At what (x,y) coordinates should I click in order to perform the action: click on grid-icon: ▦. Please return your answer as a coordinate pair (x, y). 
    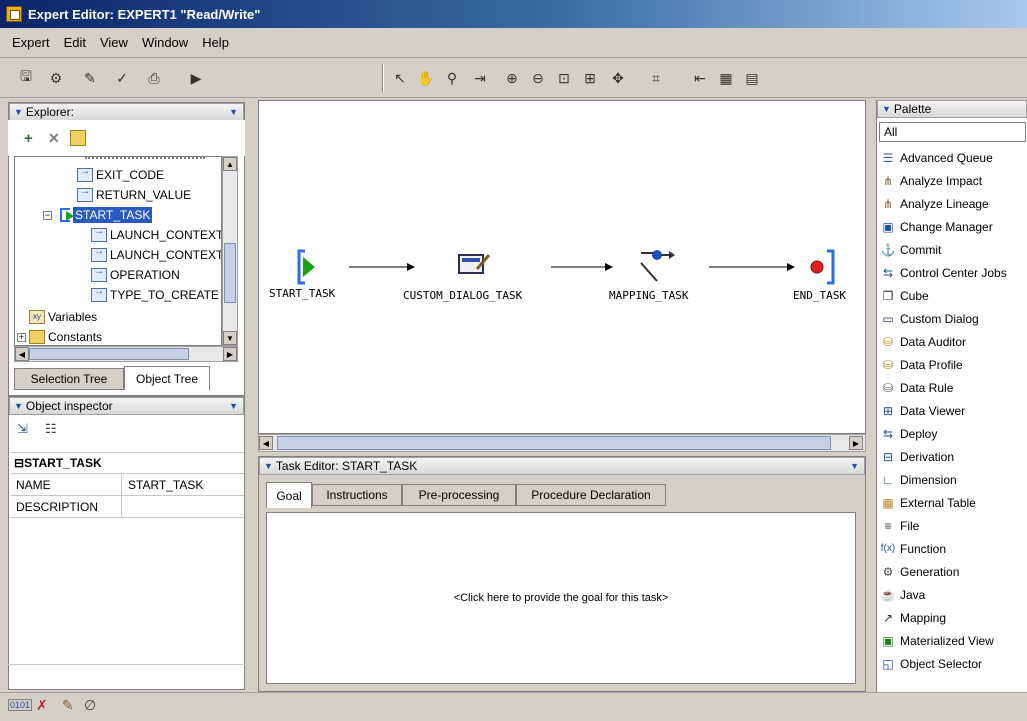
    Looking at the image, I should click on (726, 78).